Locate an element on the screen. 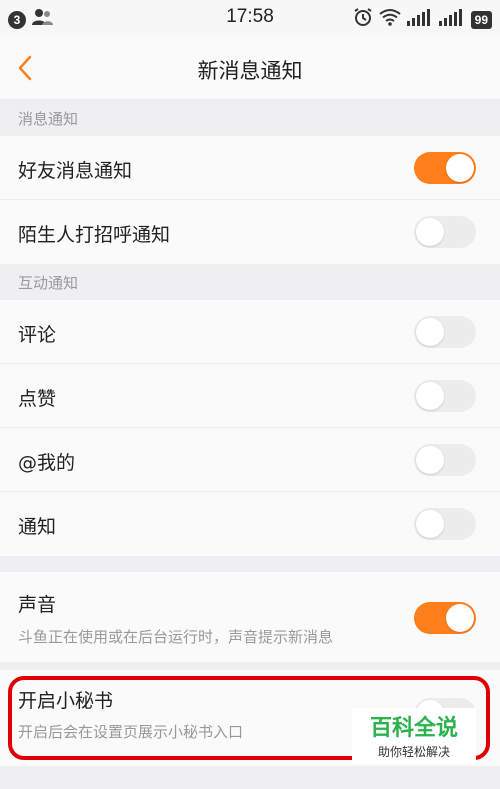 The height and width of the screenshot is (789, 500). row-stranger-notification: 陌生人打招呼通知 is located at coordinates (250, 232).